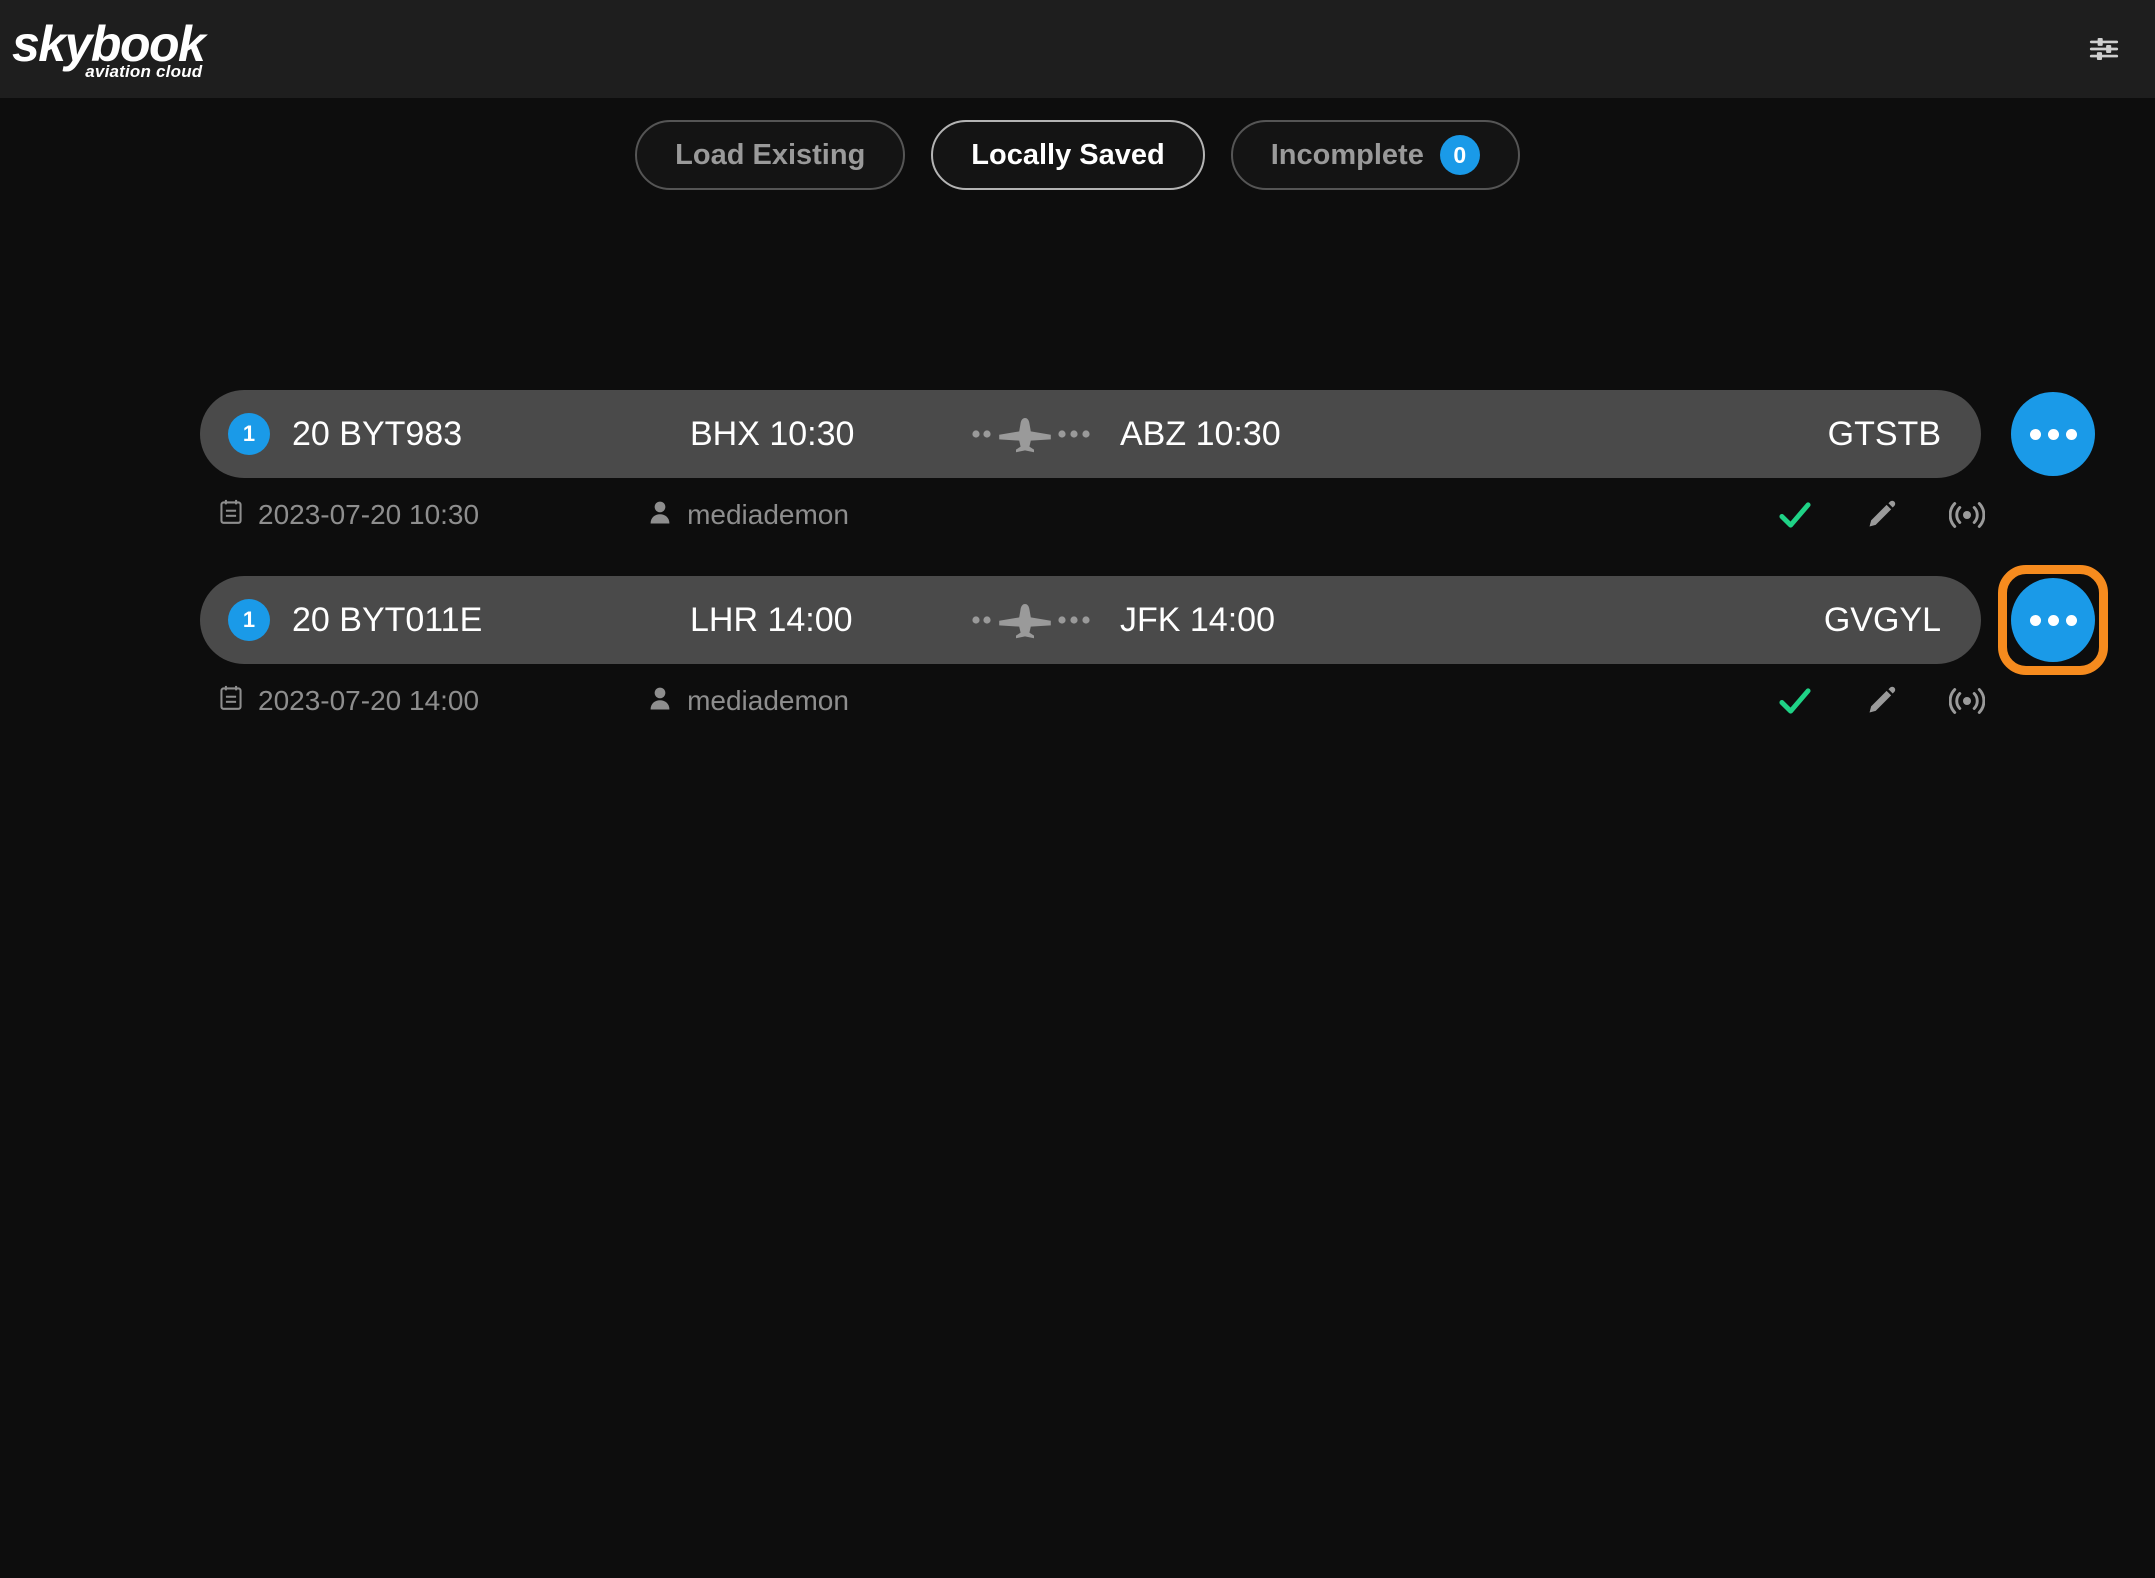 Image resolution: width=2155 pixels, height=1578 pixels. Describe the element at coordinates (1459, 155) in the screenshot. I see `incomplete-count-badge: 0` at that location.